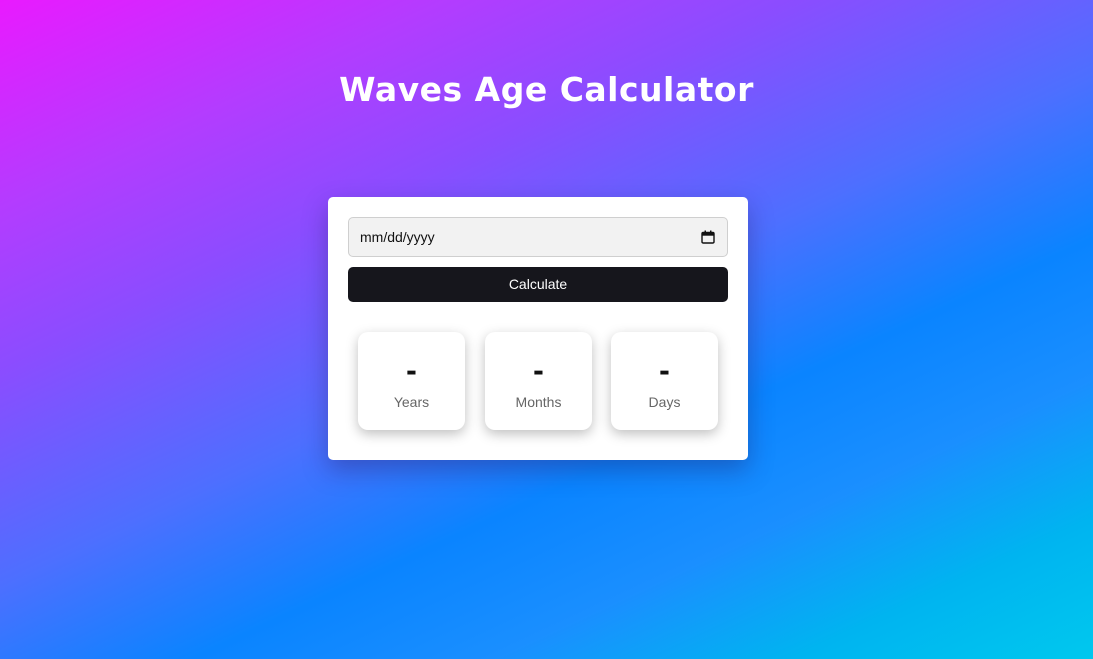  I want to click on birthdate-input: mm/dd/yyyy, so click(538, 237).